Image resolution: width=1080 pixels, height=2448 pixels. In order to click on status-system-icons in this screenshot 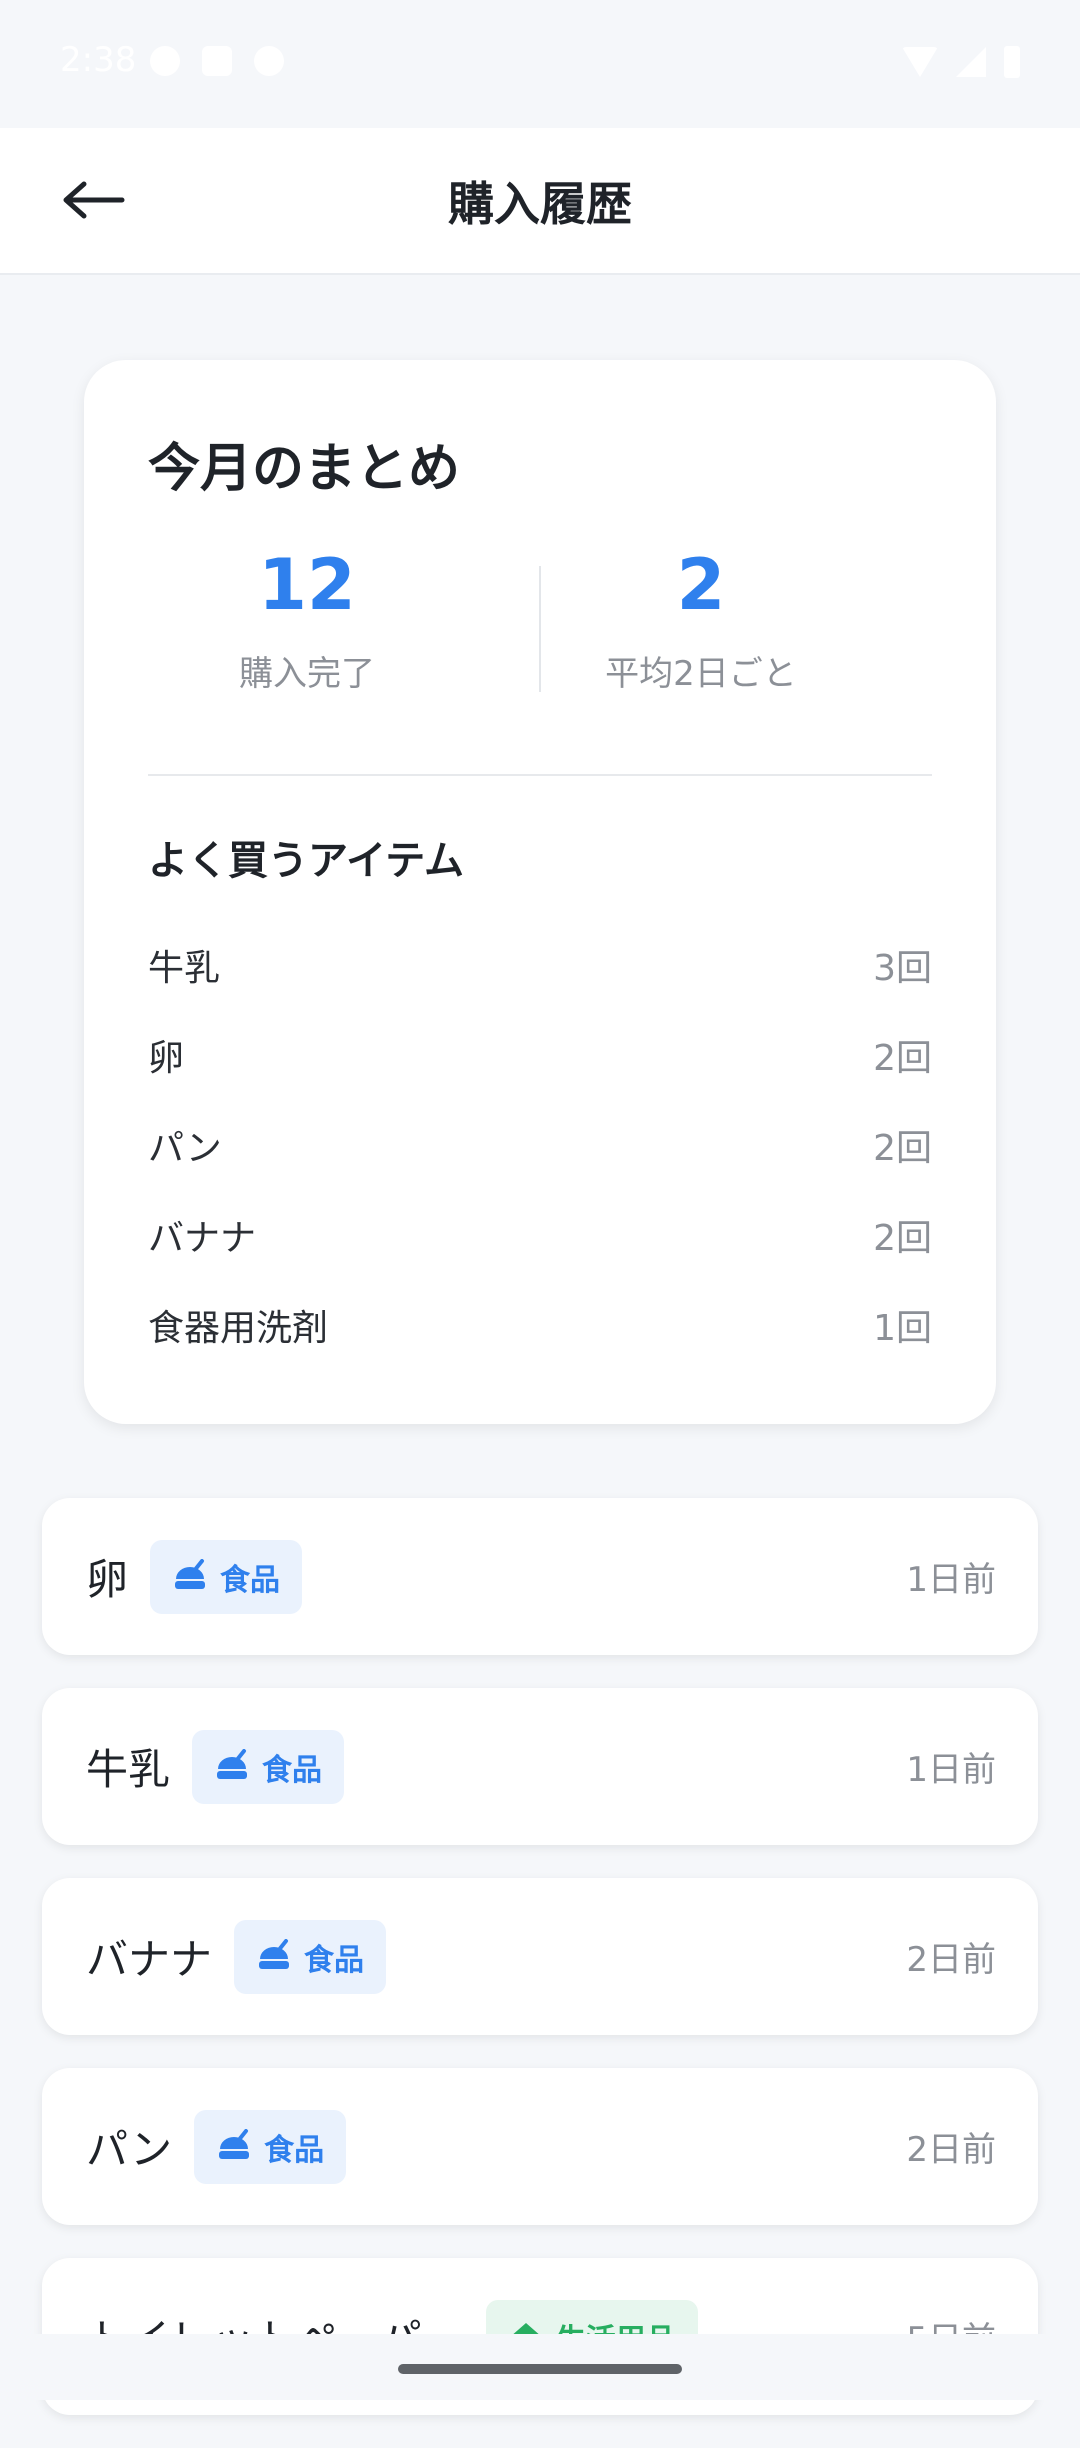, I will do `click(961, 62)`.